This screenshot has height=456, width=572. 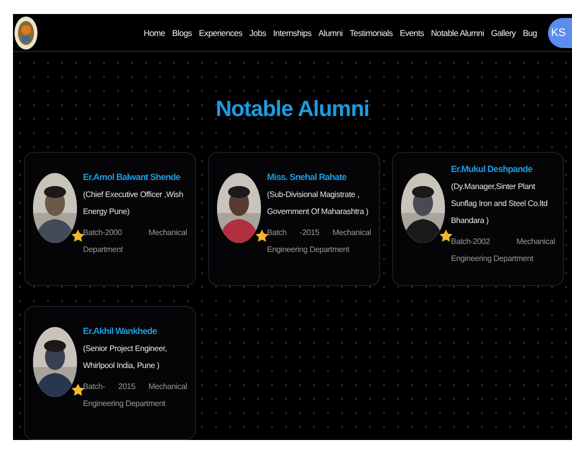 I want to click on nav-link: Testimonials, so click(x=371, y=33).